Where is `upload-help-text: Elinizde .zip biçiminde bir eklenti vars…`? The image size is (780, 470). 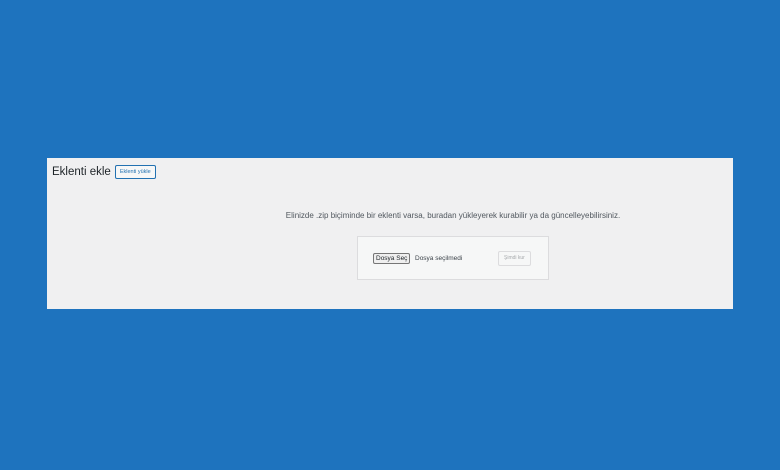
upload-help-text: Elinizde .zip biçiminde bir eklenti vars… is located at coordinates (453, 215).